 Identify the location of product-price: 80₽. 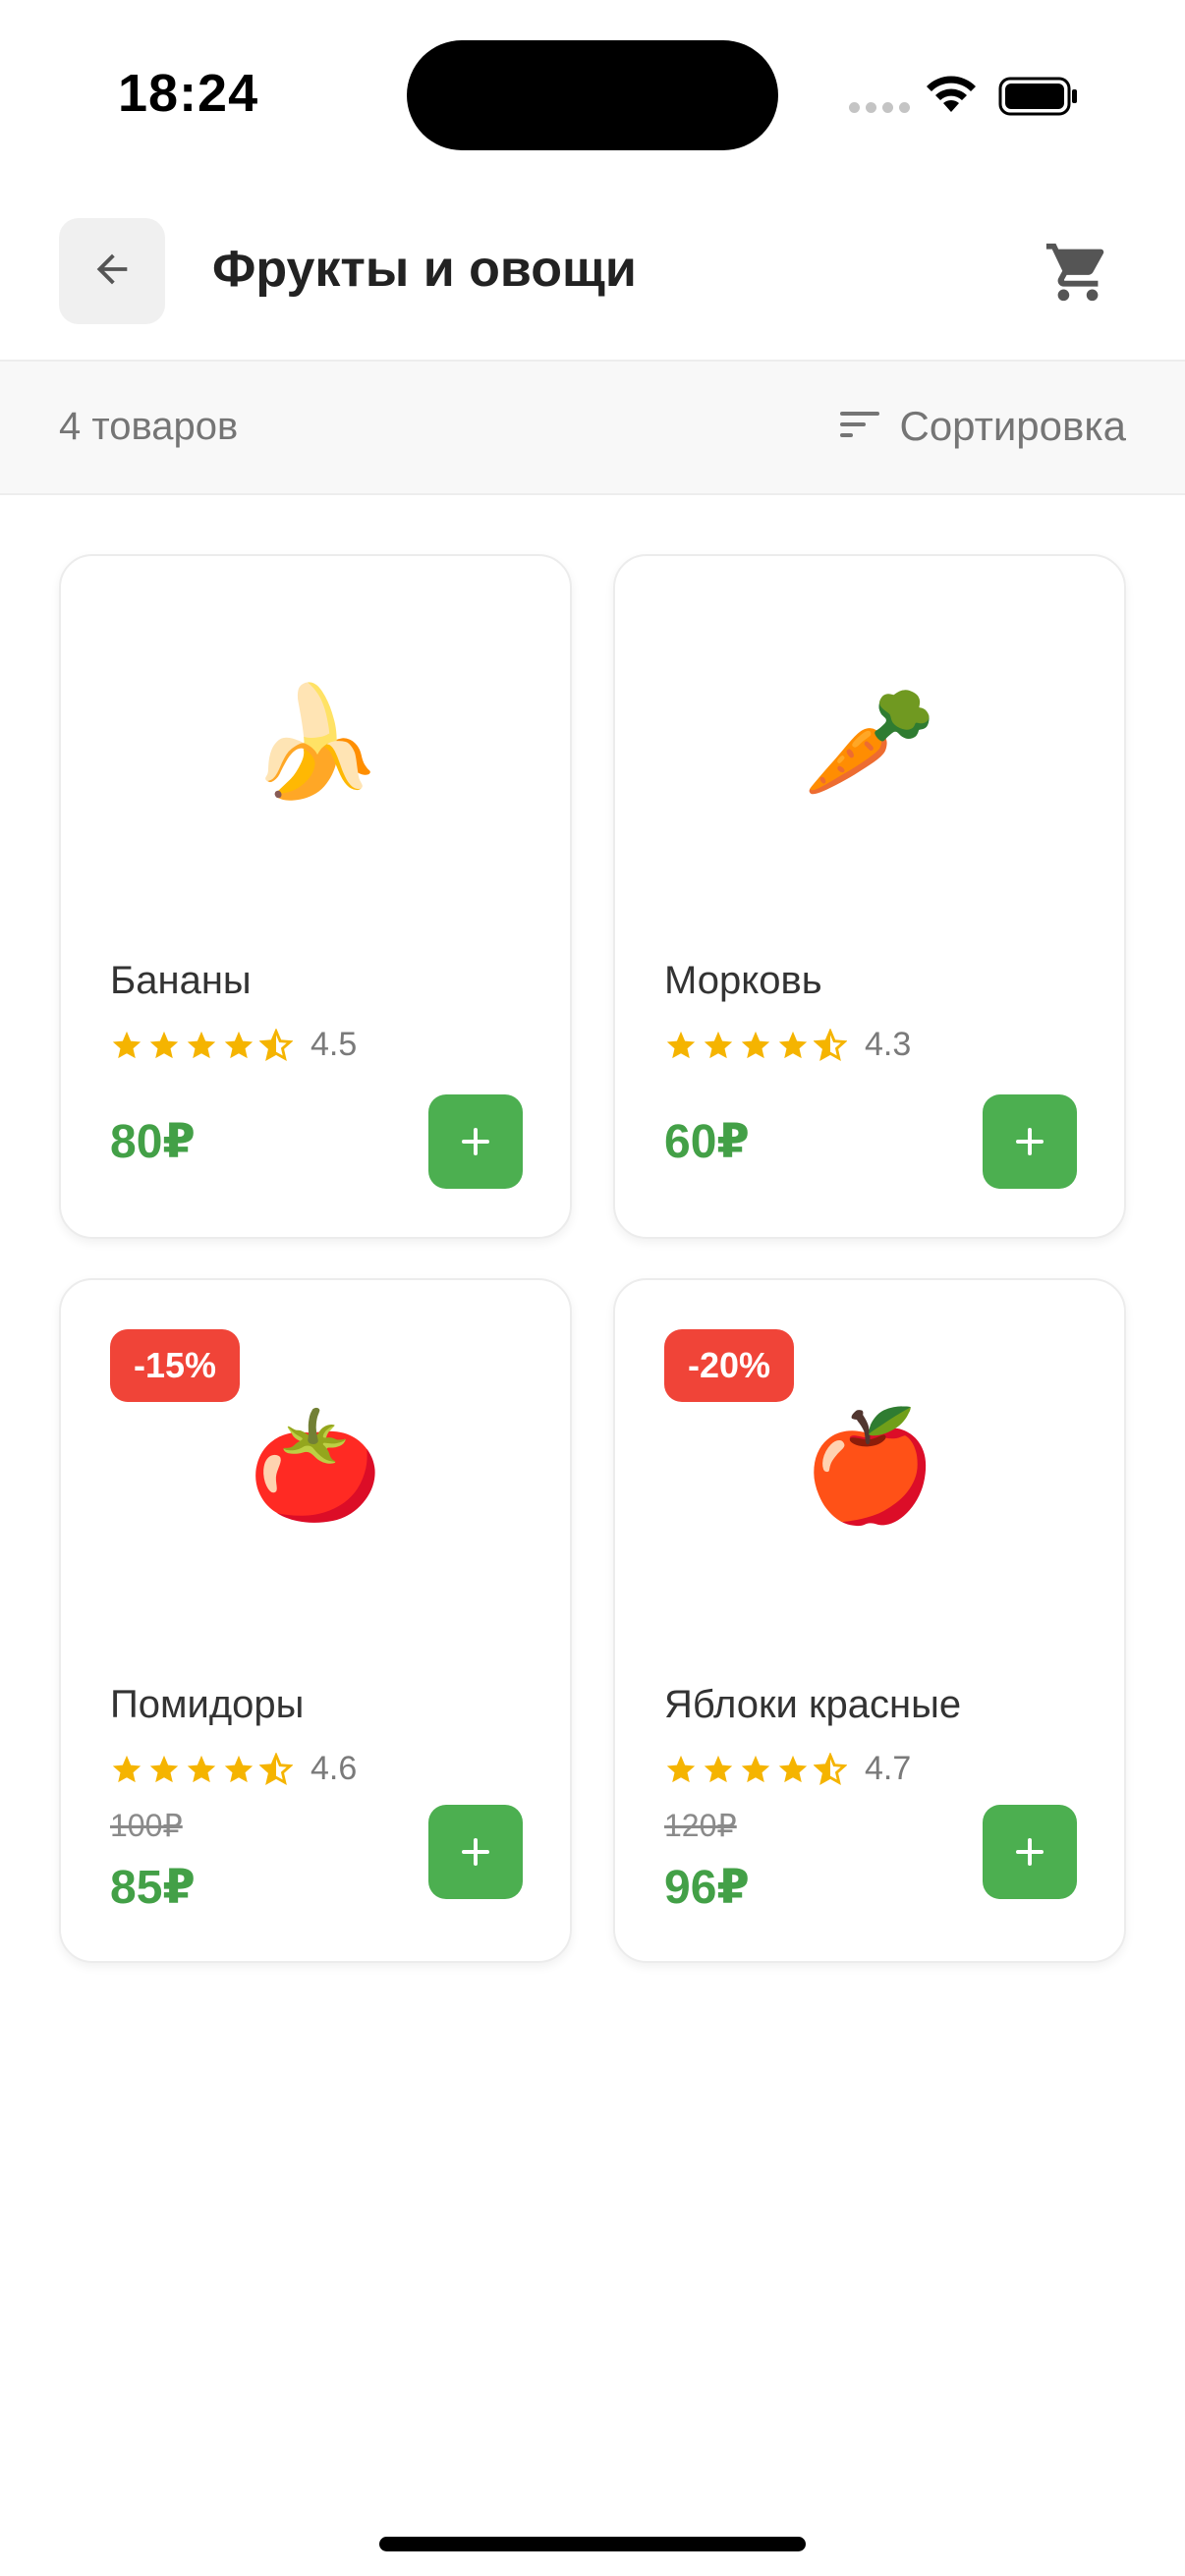
(153, 1142).